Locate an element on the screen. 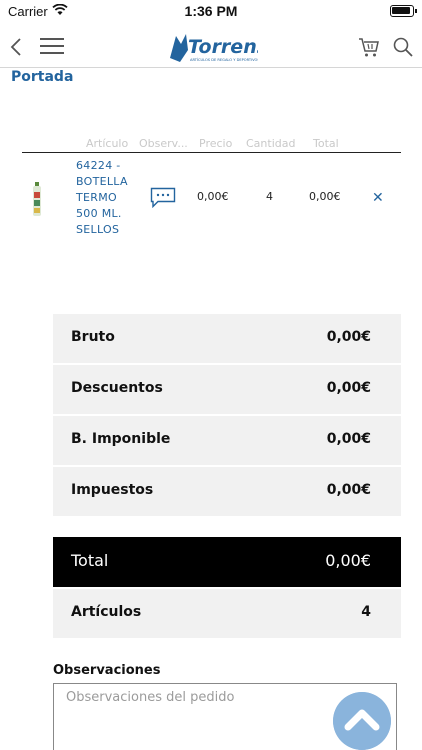  taxable-value: 0,00€ is located at coordinates (348, 439).